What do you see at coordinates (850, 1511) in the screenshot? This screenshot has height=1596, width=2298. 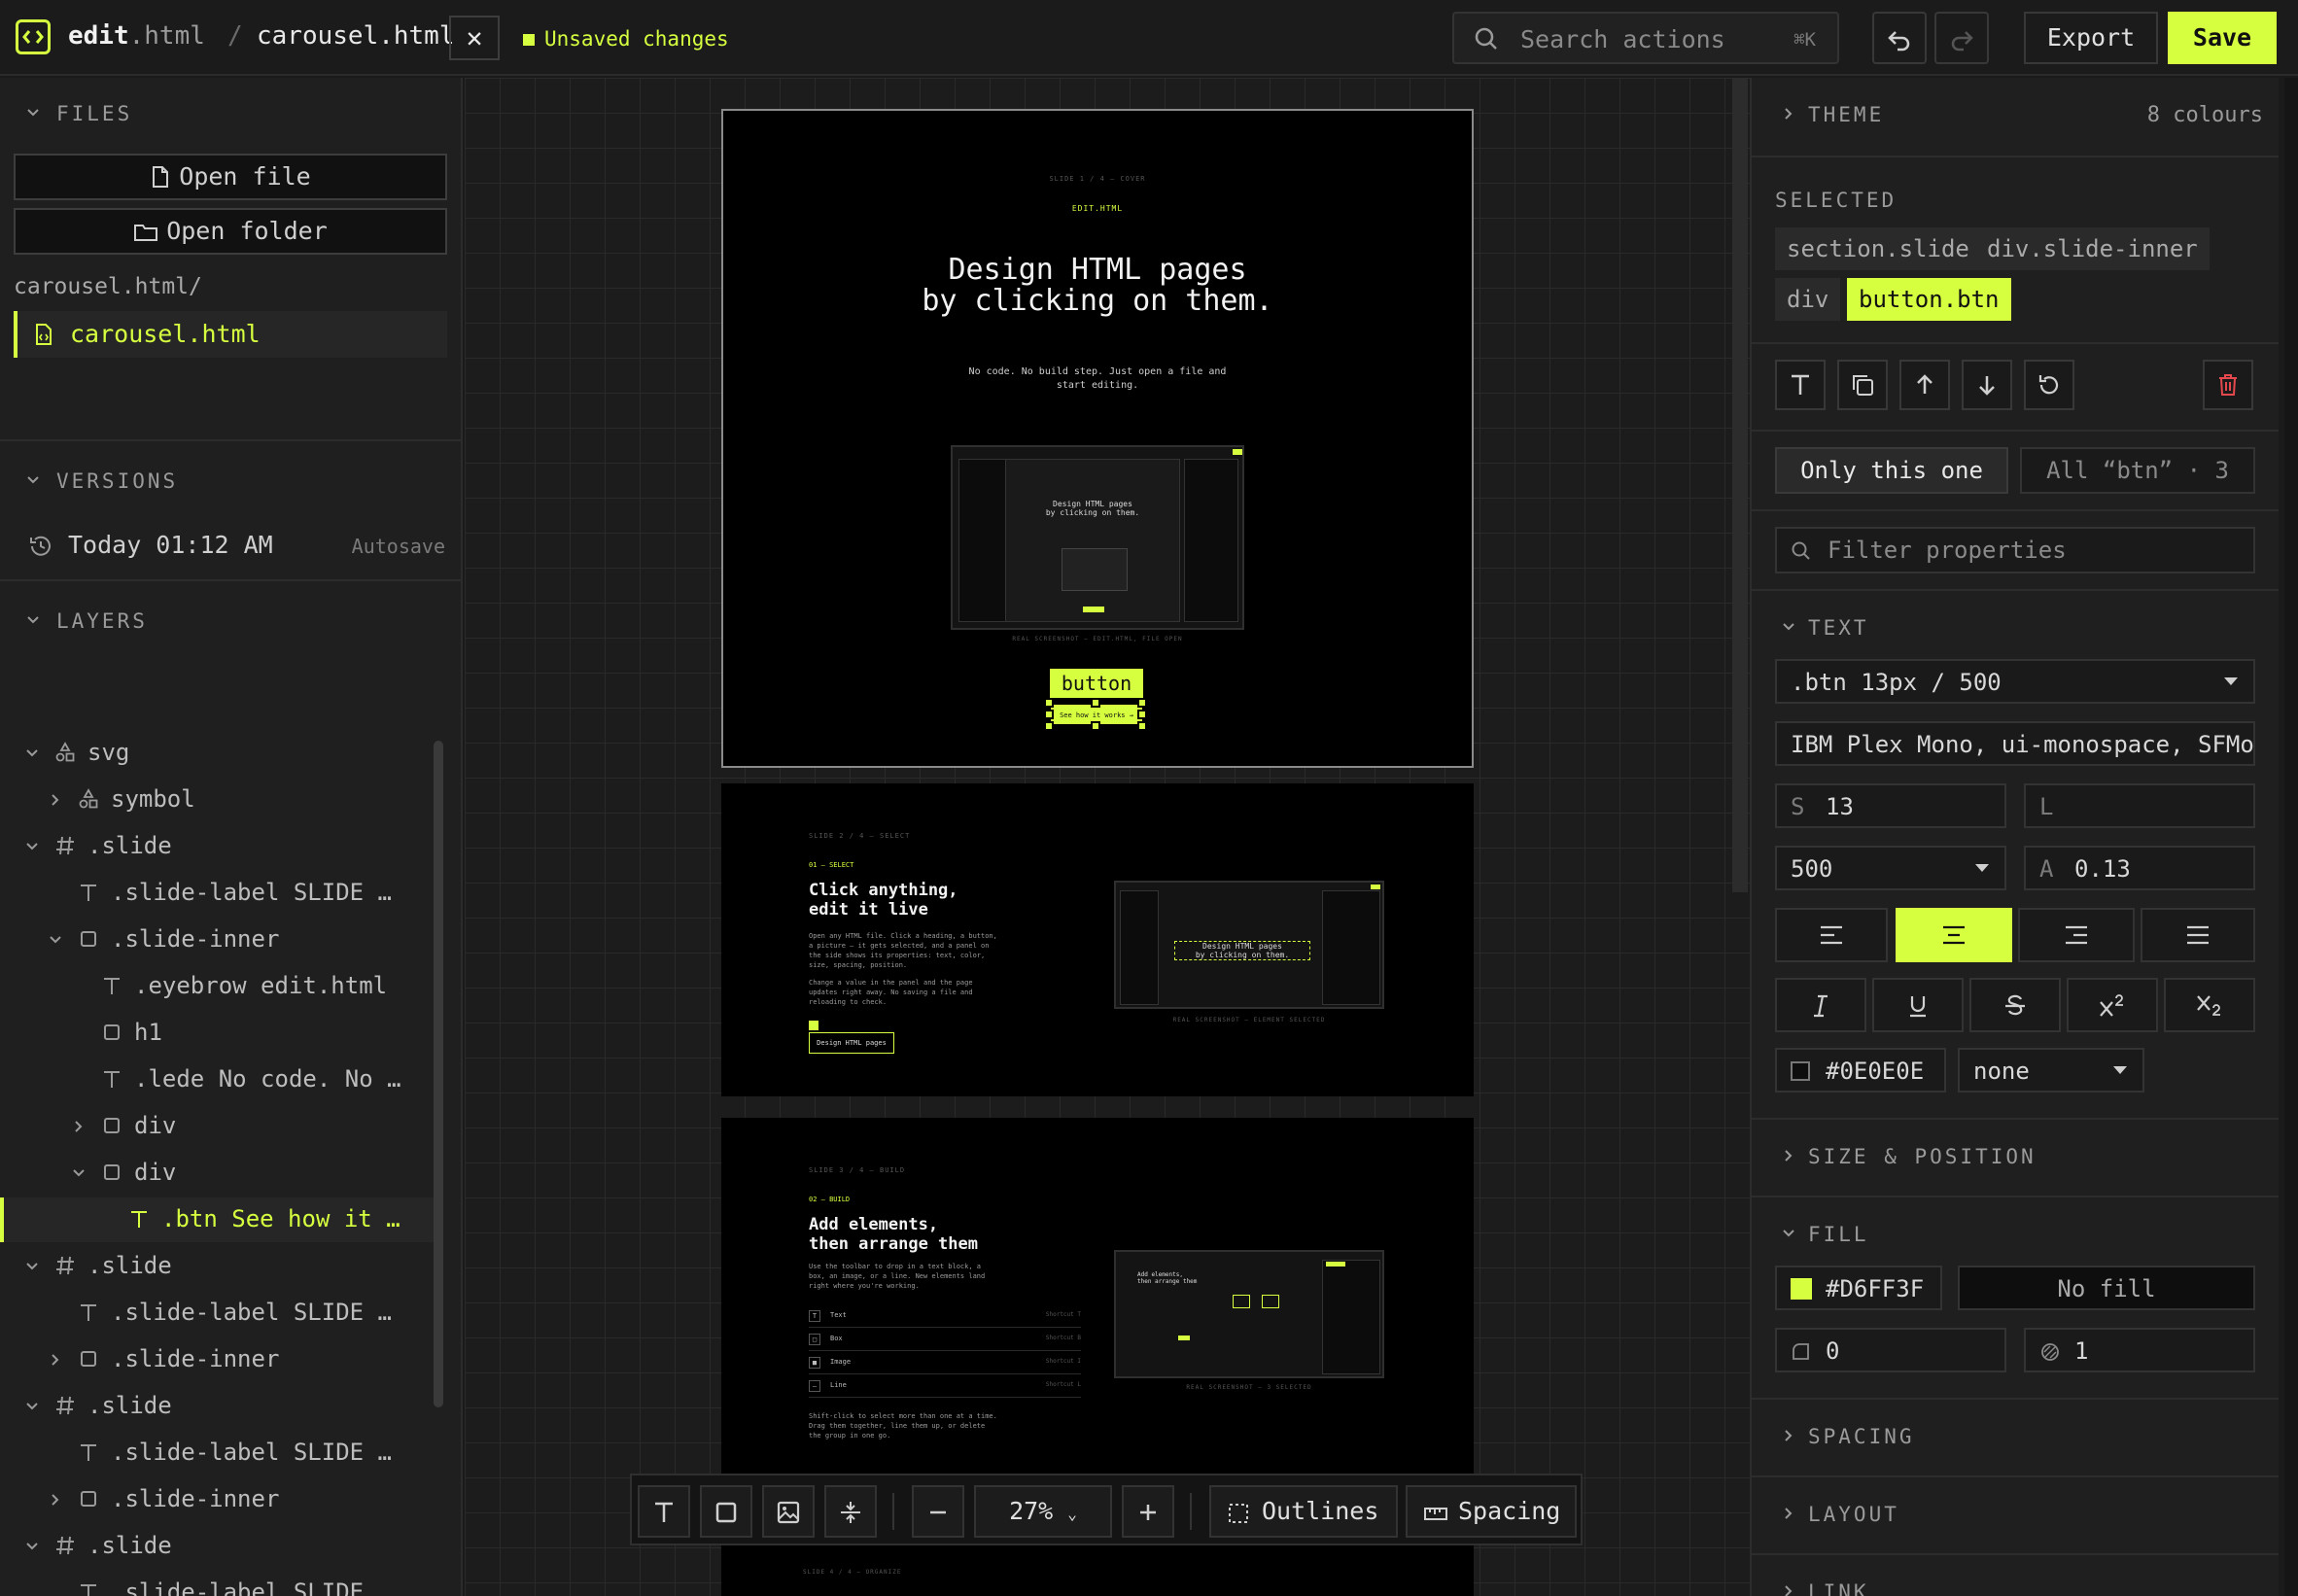 I see `add-spacer-button` at bounding box center [850, 1511].